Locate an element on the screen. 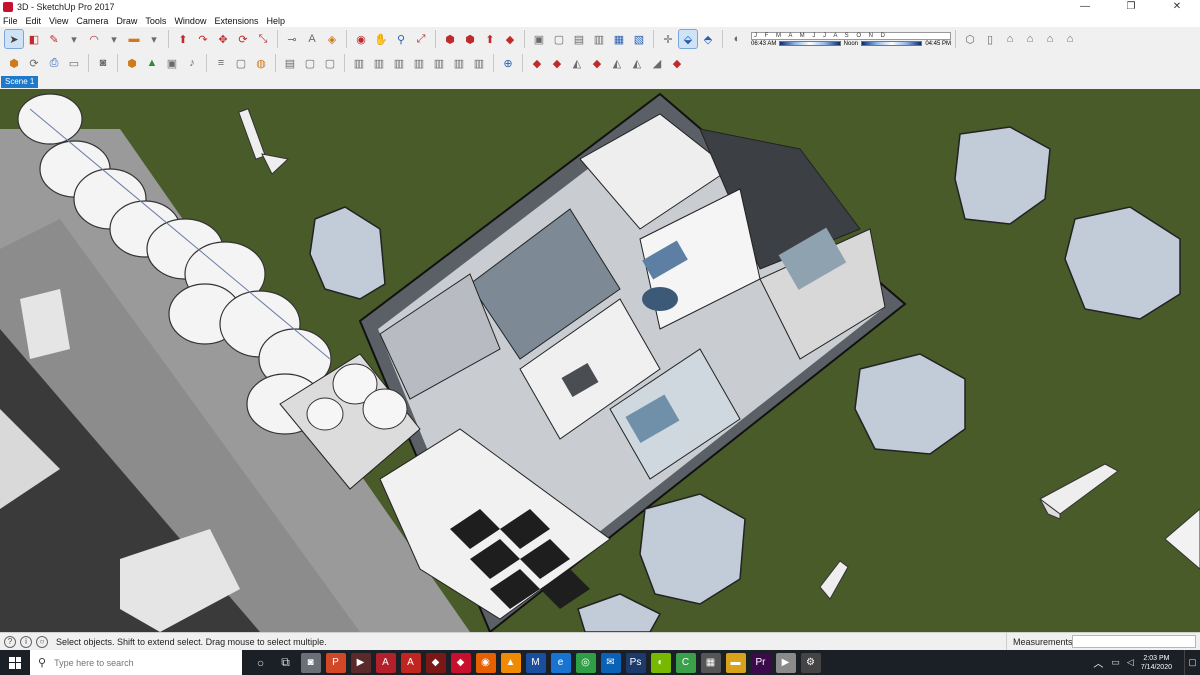 The image size is (1200, 675). menu-edit: Edit is located at coordinates (34, 21).